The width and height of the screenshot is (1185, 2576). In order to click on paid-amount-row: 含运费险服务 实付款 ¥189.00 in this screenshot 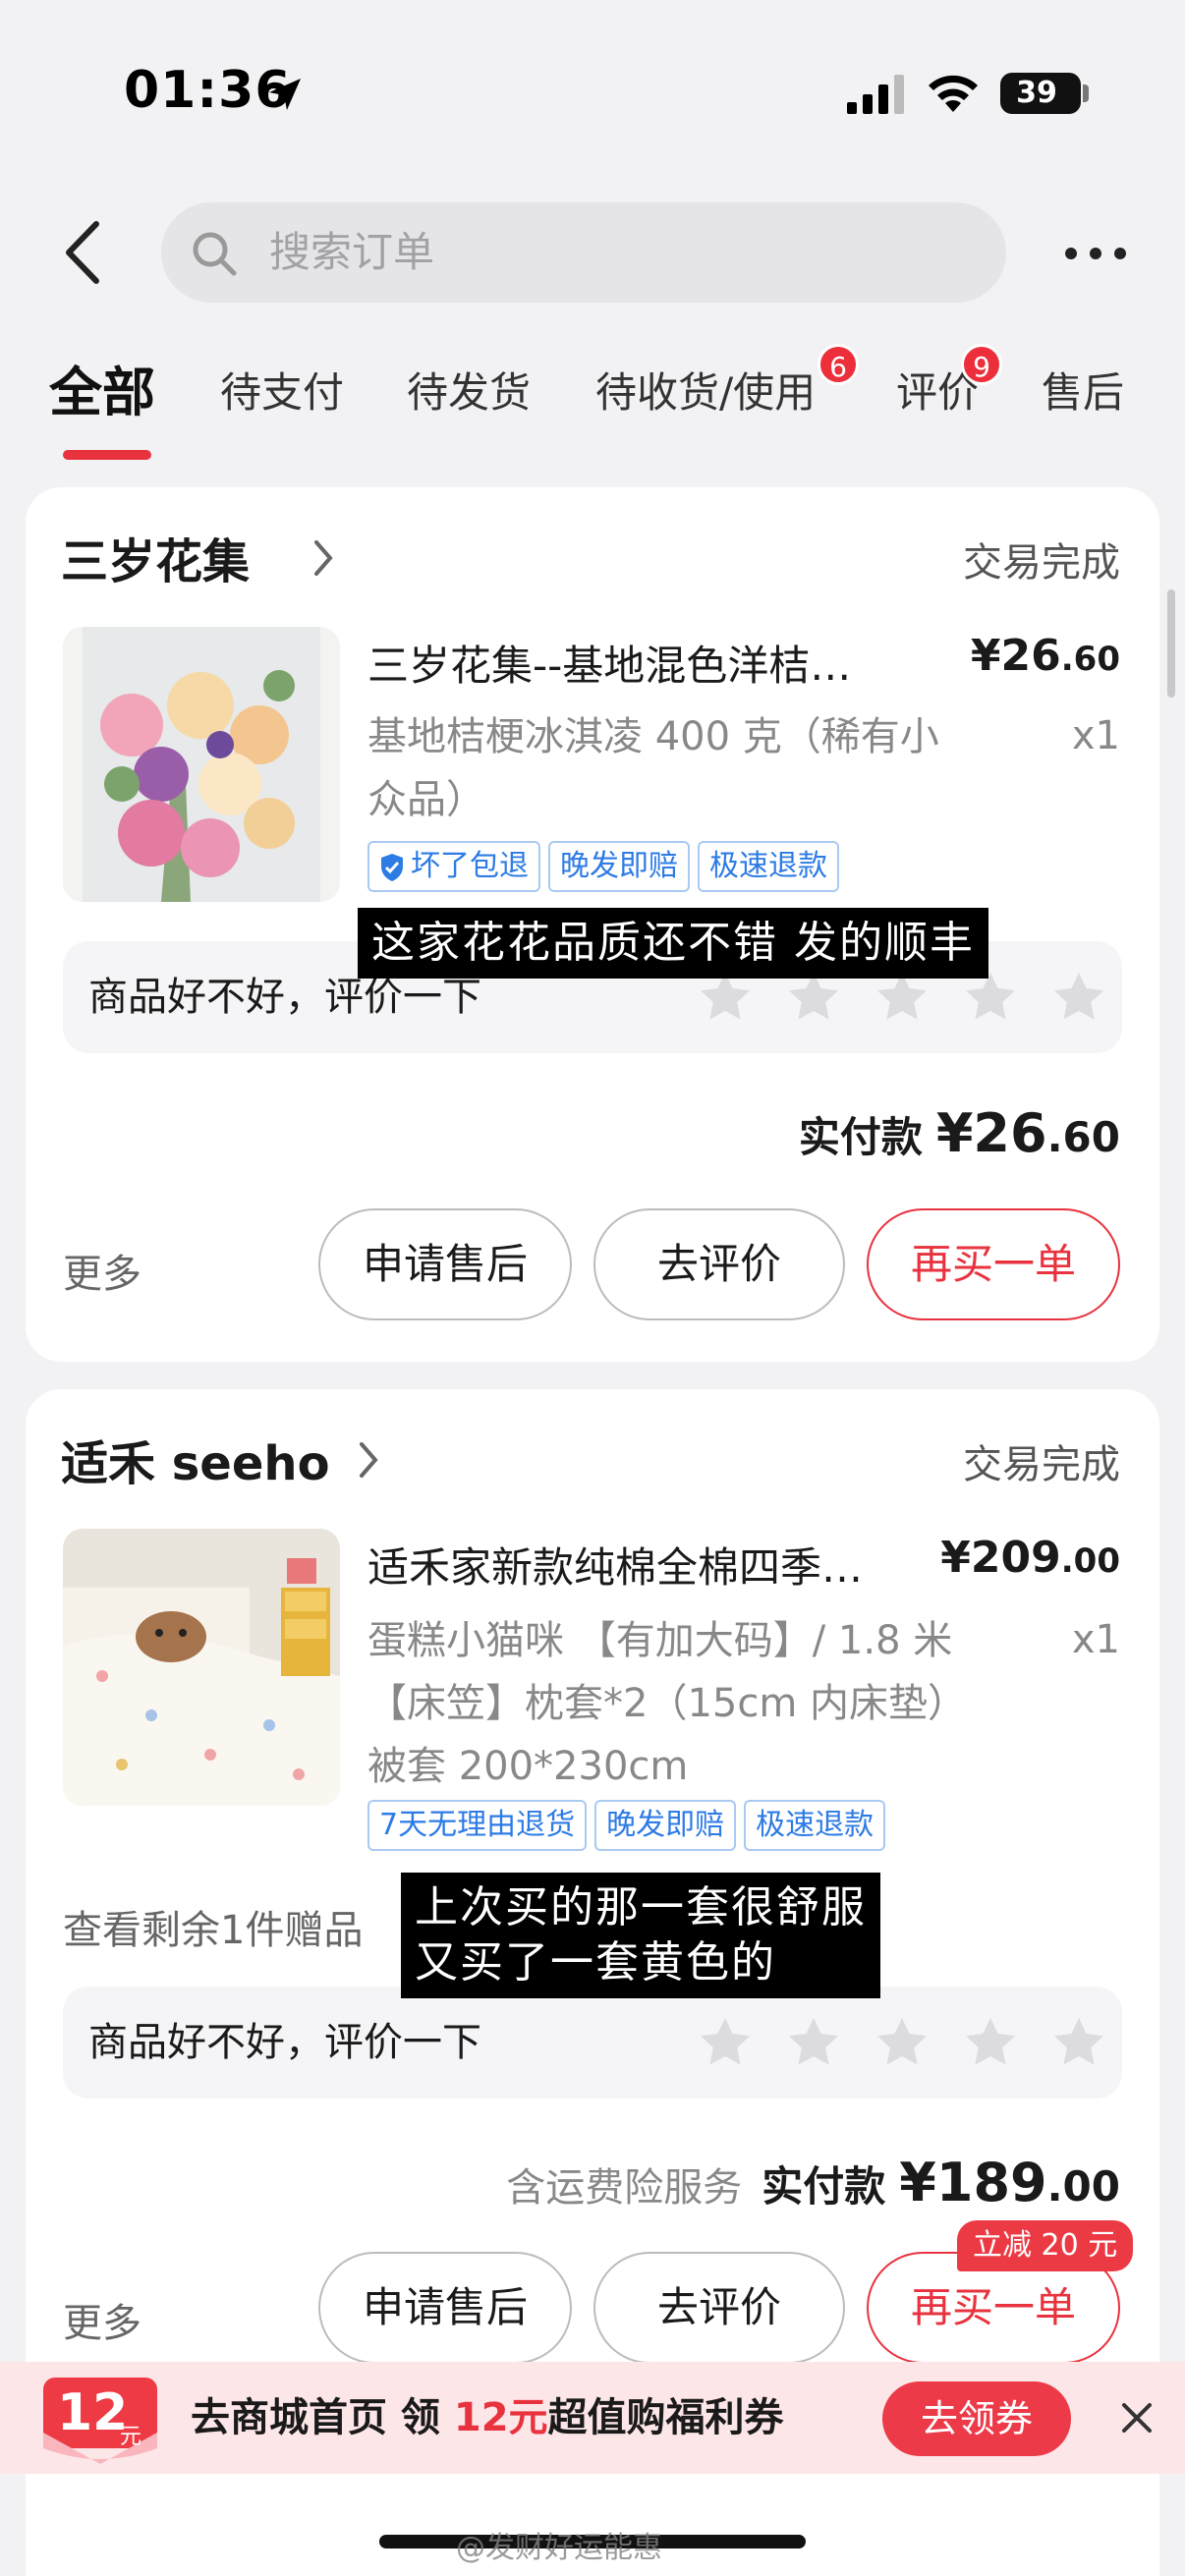, I will do `click(813, 2182)`.